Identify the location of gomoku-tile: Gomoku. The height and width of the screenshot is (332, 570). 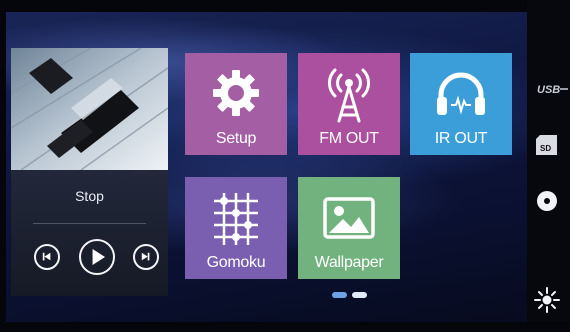
(236, 228).